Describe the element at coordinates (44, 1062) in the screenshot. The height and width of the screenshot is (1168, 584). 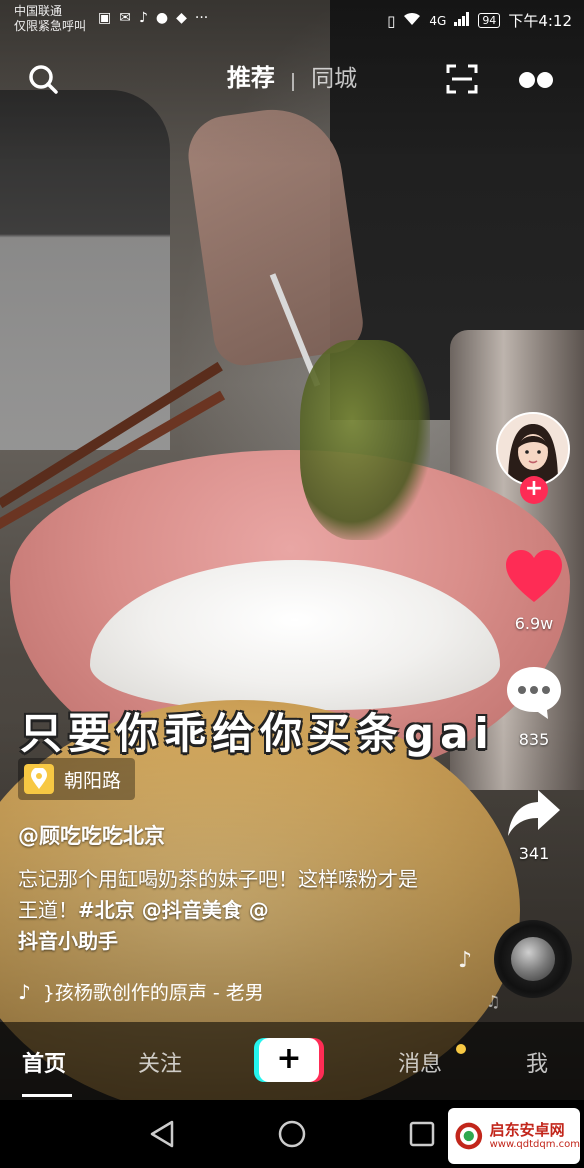
I see `tab-home: 首页` at that location.